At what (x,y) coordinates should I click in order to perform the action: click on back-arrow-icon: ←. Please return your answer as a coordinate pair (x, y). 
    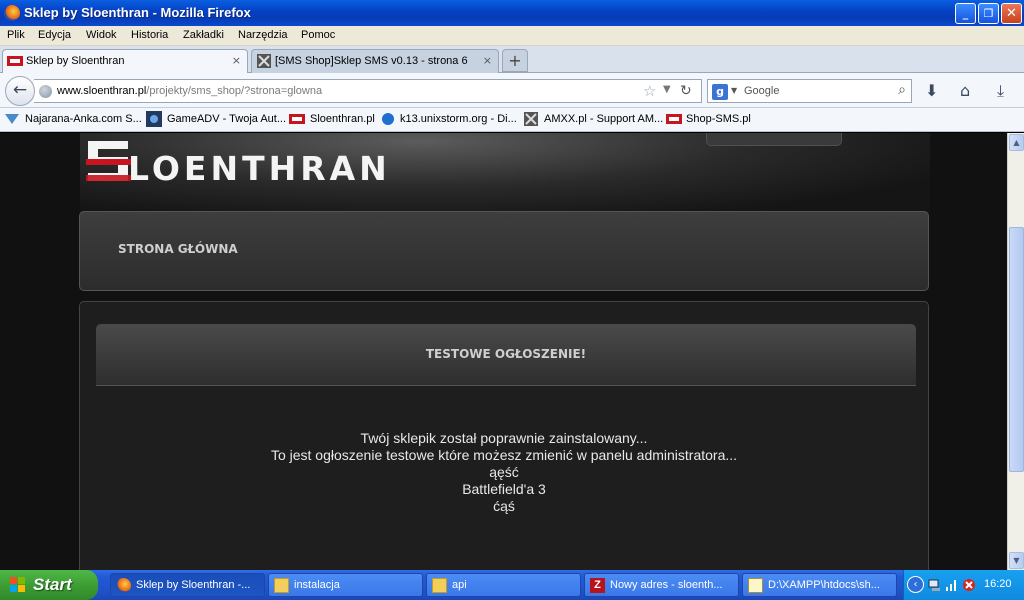
    Looking at the image, I should click on (20, 90).